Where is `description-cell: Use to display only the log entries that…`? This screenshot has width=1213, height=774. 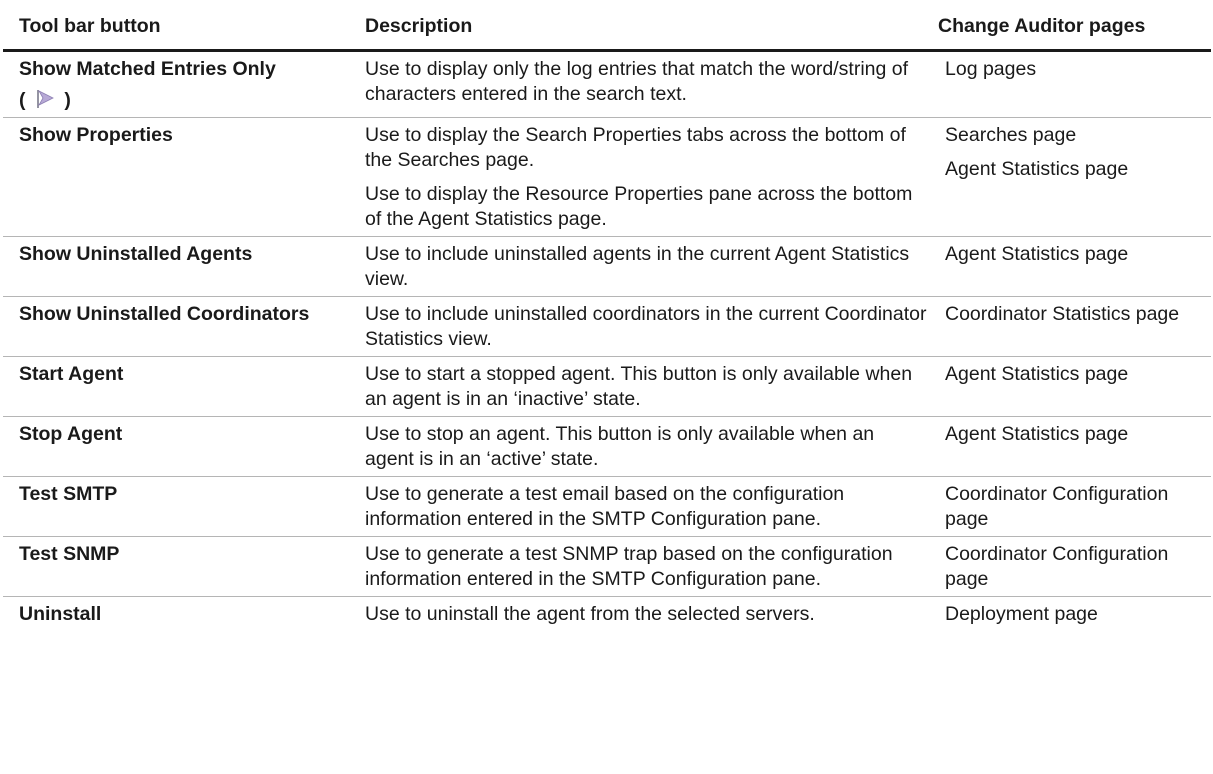
description-cell: Use to display only the log entries that… is located at coordinates (646, 84).